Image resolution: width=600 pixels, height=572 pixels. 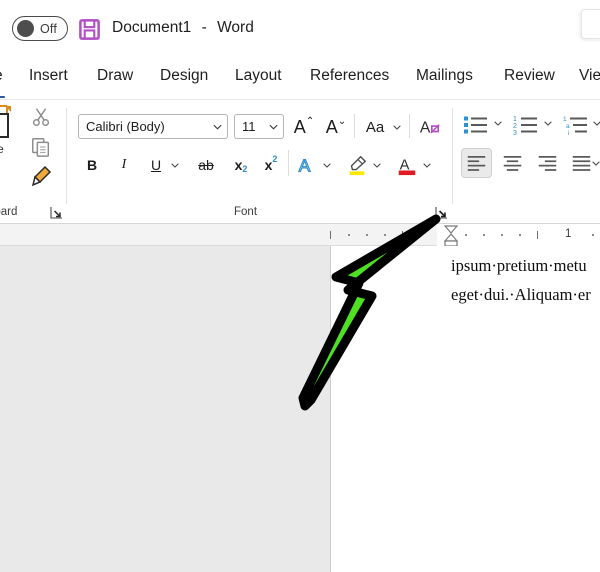 I want to click on bullets-button, so click(x=476, y=125).